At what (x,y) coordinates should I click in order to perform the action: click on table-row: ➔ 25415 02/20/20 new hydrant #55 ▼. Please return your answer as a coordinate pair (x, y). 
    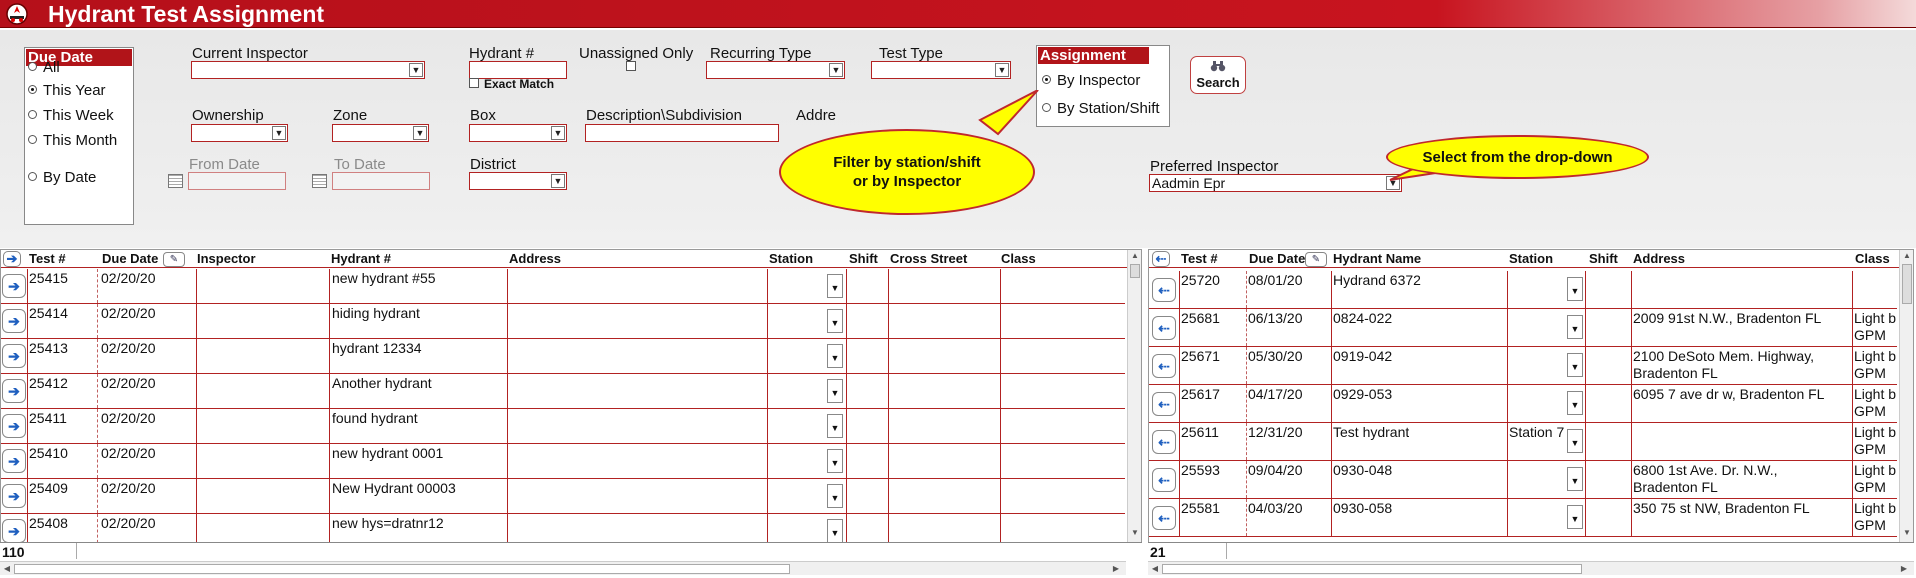
    Looking at the image, I should click on (563, 286).